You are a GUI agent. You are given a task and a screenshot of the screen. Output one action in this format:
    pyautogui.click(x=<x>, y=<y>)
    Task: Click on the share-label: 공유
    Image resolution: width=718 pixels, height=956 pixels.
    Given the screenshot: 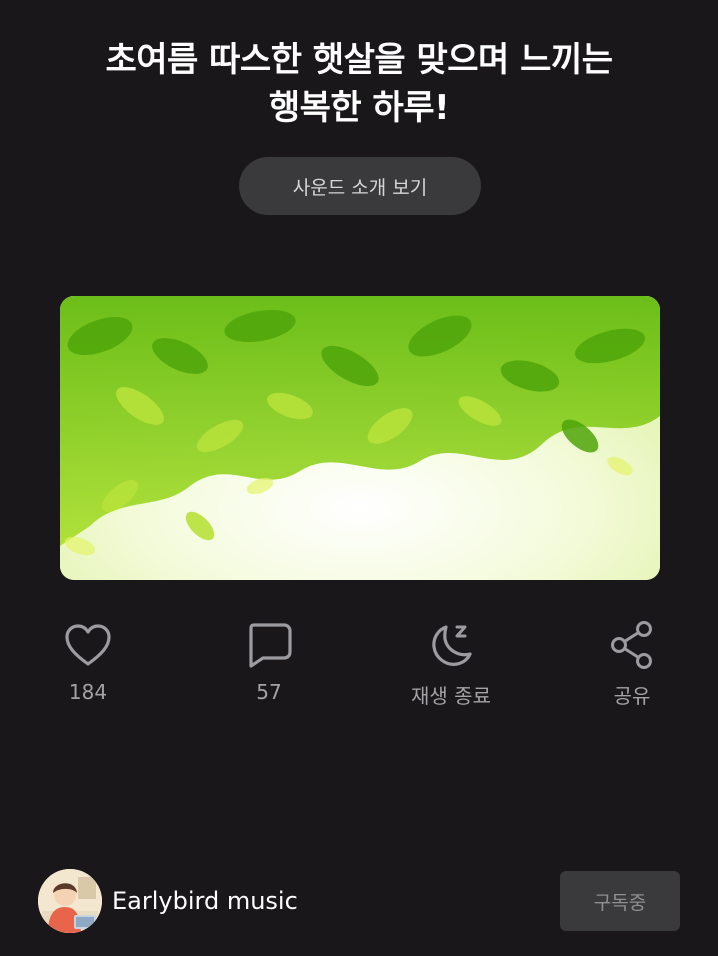 What is the action you would take?
    pyautogui.click(x=632, y=696)
    